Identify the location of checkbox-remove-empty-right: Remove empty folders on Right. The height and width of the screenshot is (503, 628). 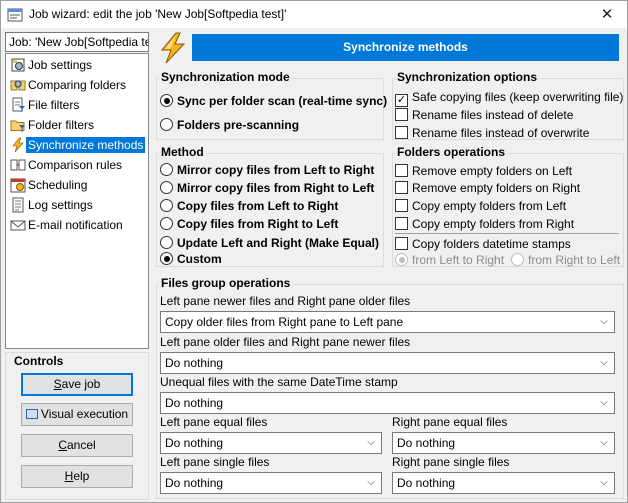
(487, 188).